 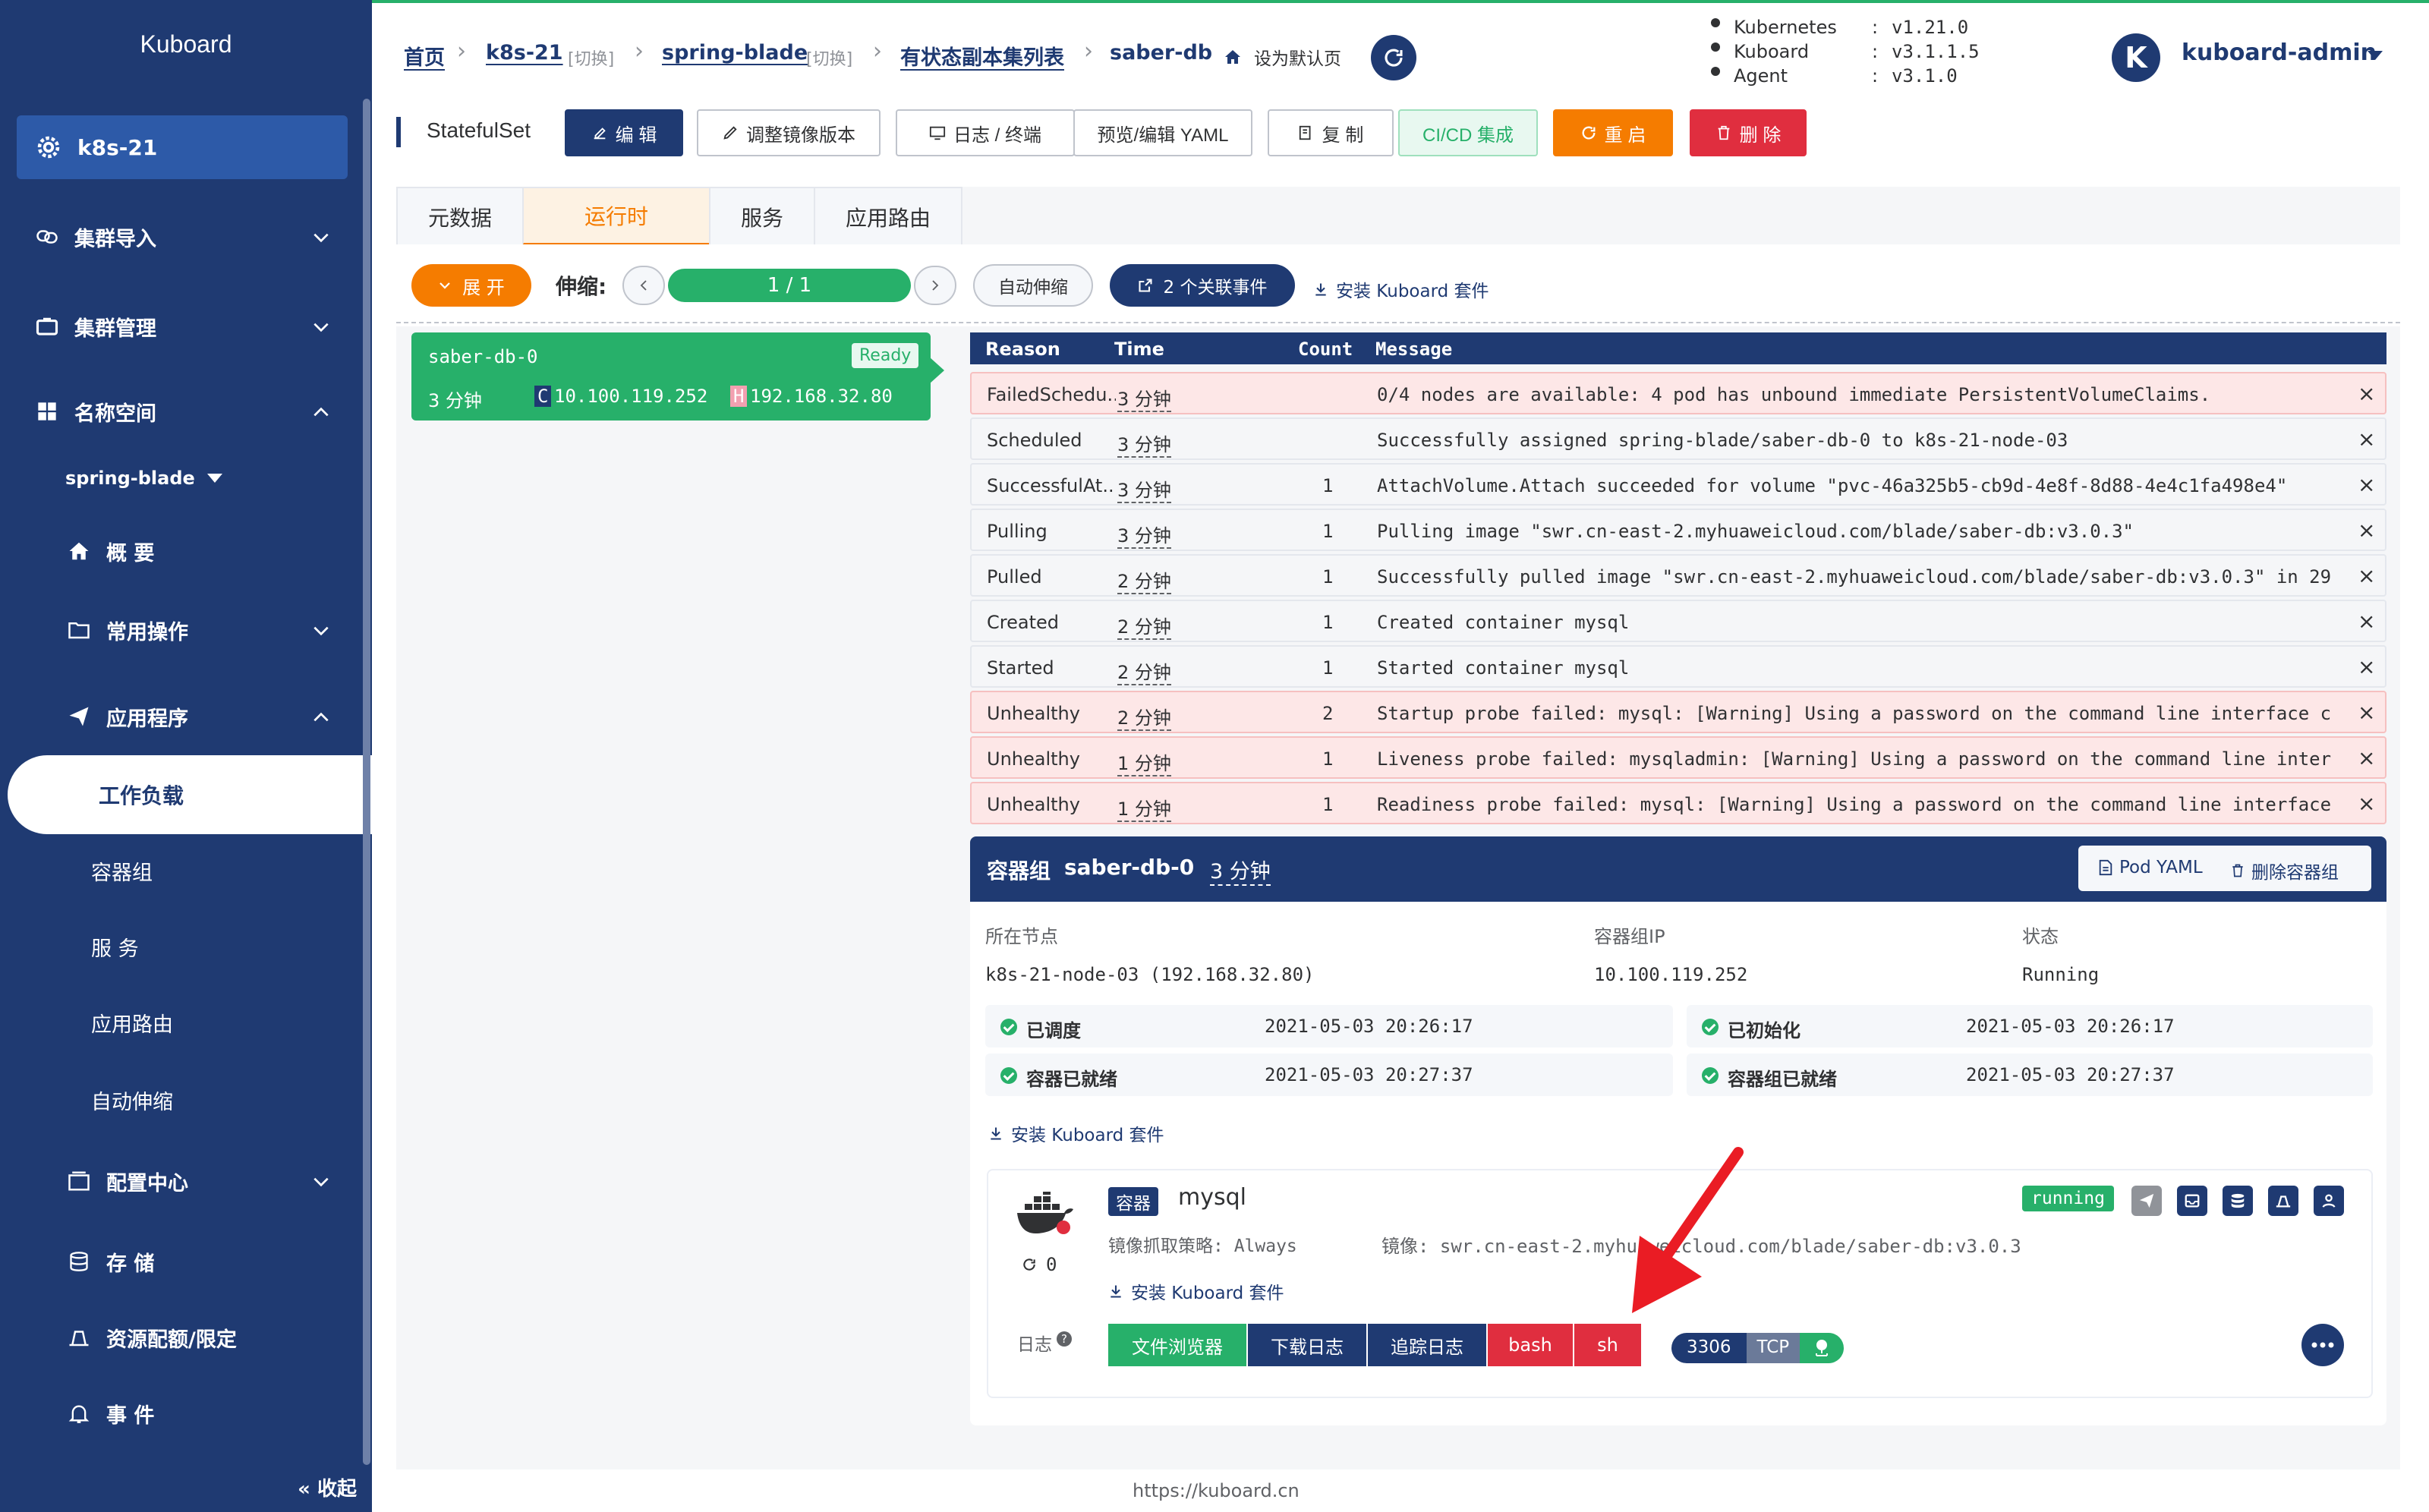 I want to click on send-button, so click(x=2146, y=1201).